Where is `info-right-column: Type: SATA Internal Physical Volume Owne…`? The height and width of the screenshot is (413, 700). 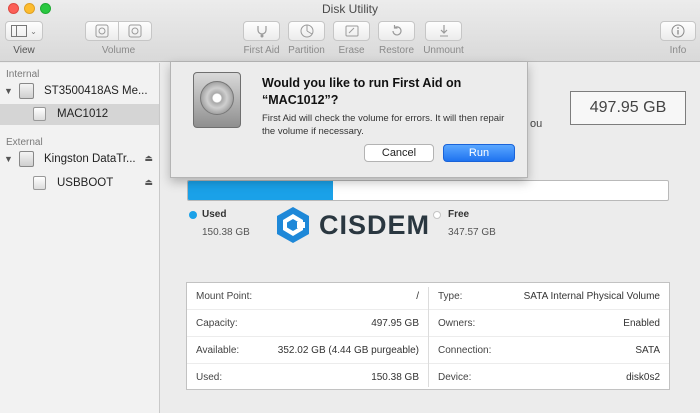
info-right-column: Type: SATA Internal Physical Volume Owne… is located at coordinates (549, 337).